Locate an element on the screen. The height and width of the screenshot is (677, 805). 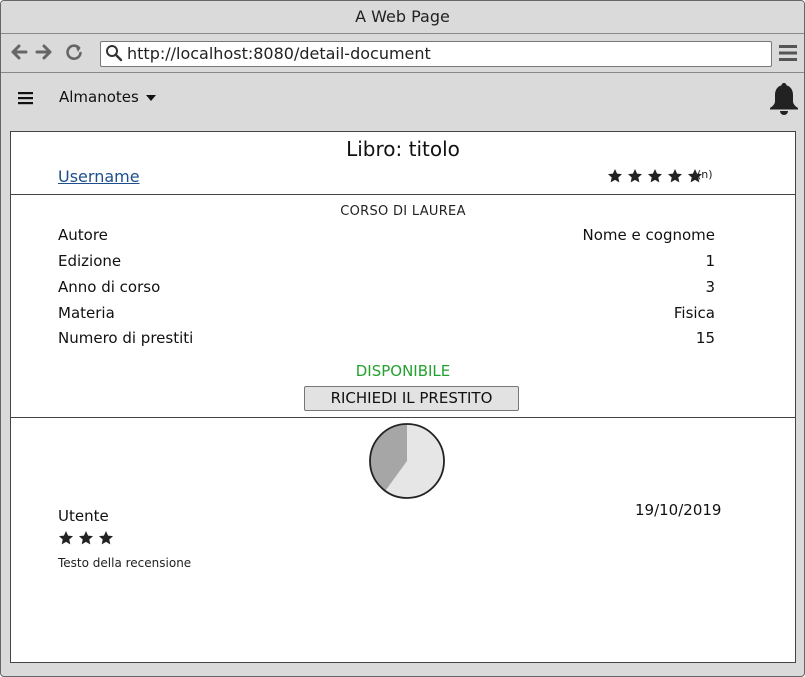
detail-label-edizione: Edizione is located at coordinates (90, 261).